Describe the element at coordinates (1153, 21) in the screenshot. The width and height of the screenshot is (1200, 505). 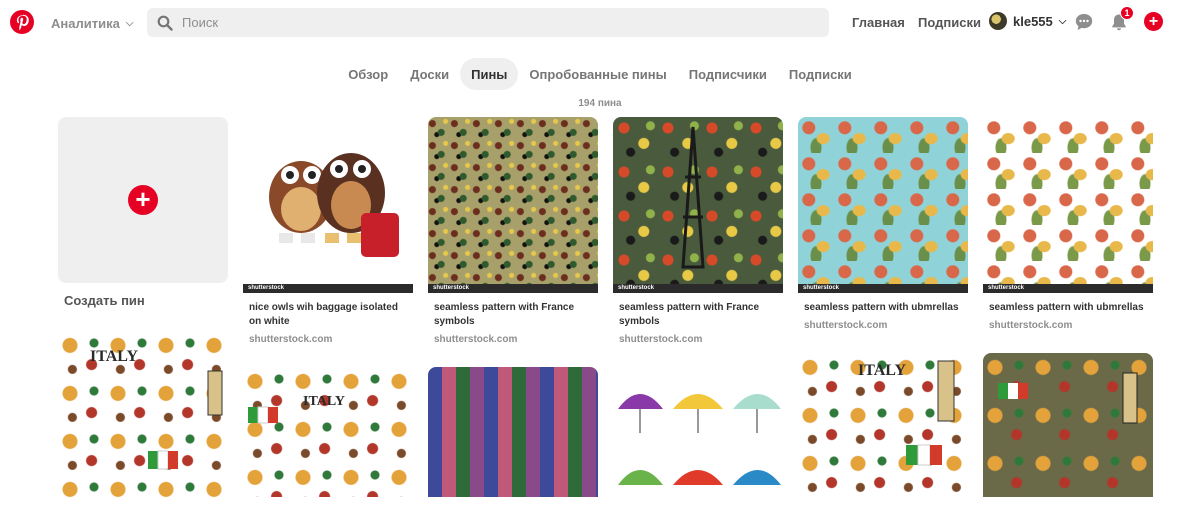
I see `create-plus-button: +` at that location.